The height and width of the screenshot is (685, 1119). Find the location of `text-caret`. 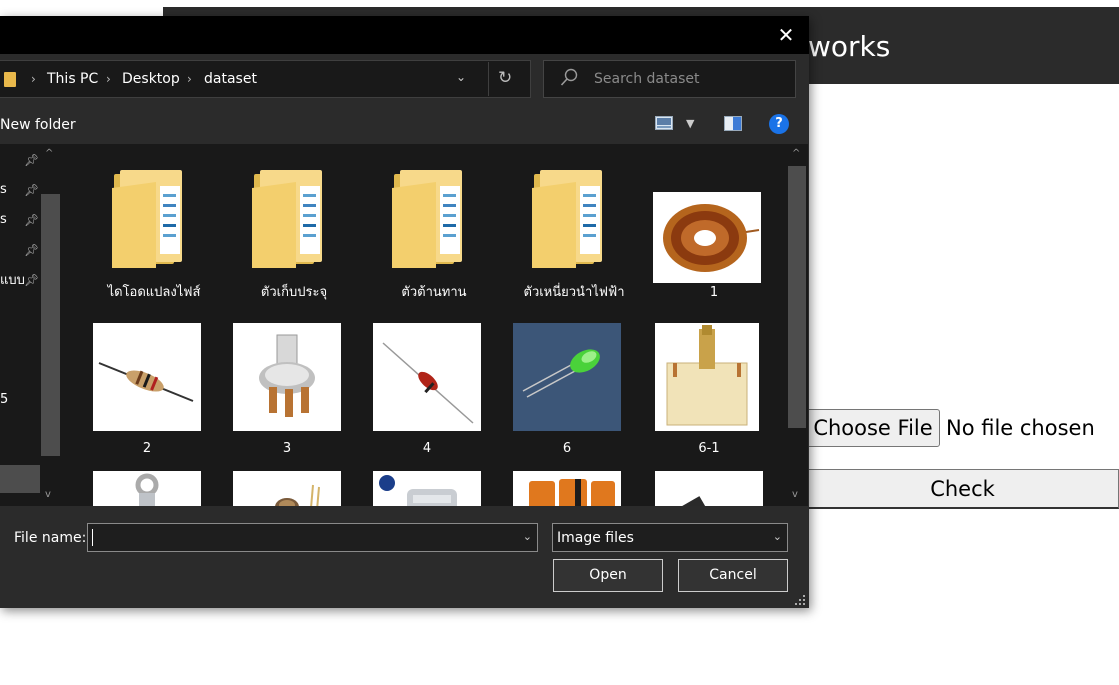

text-caret is located at coordinates (92, 537).